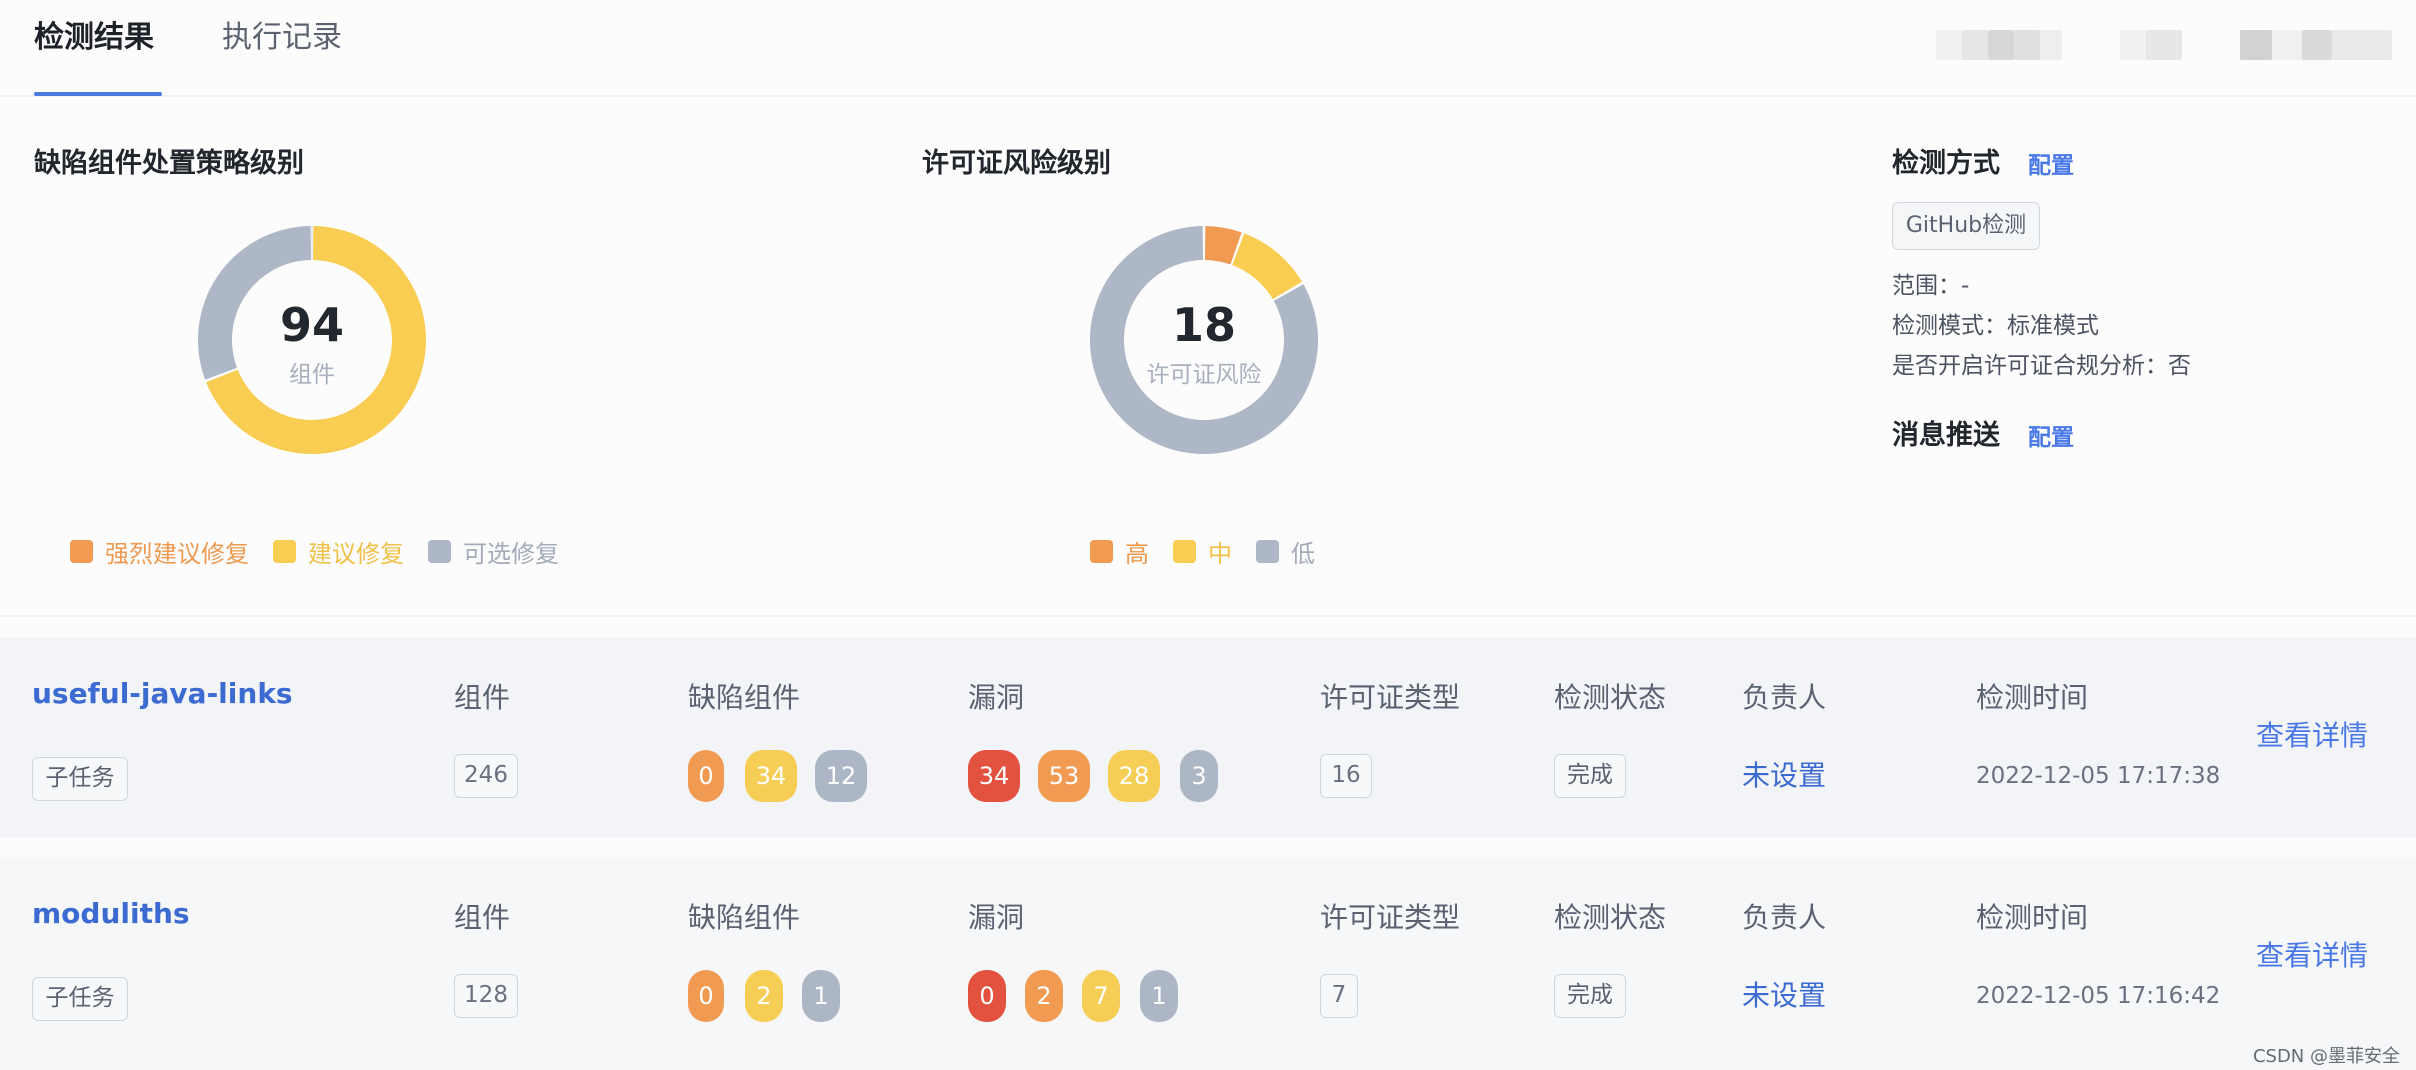 The width and height of the screenshot is (2416, 1070). I want to click on vuln-high-count: 2, so click(1044, 996).